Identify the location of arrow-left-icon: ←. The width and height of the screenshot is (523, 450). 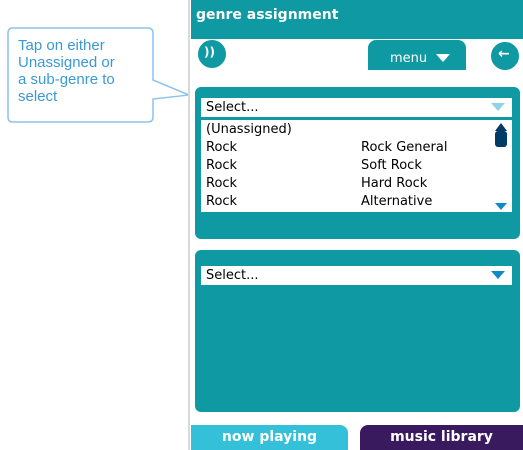
(504, 54).